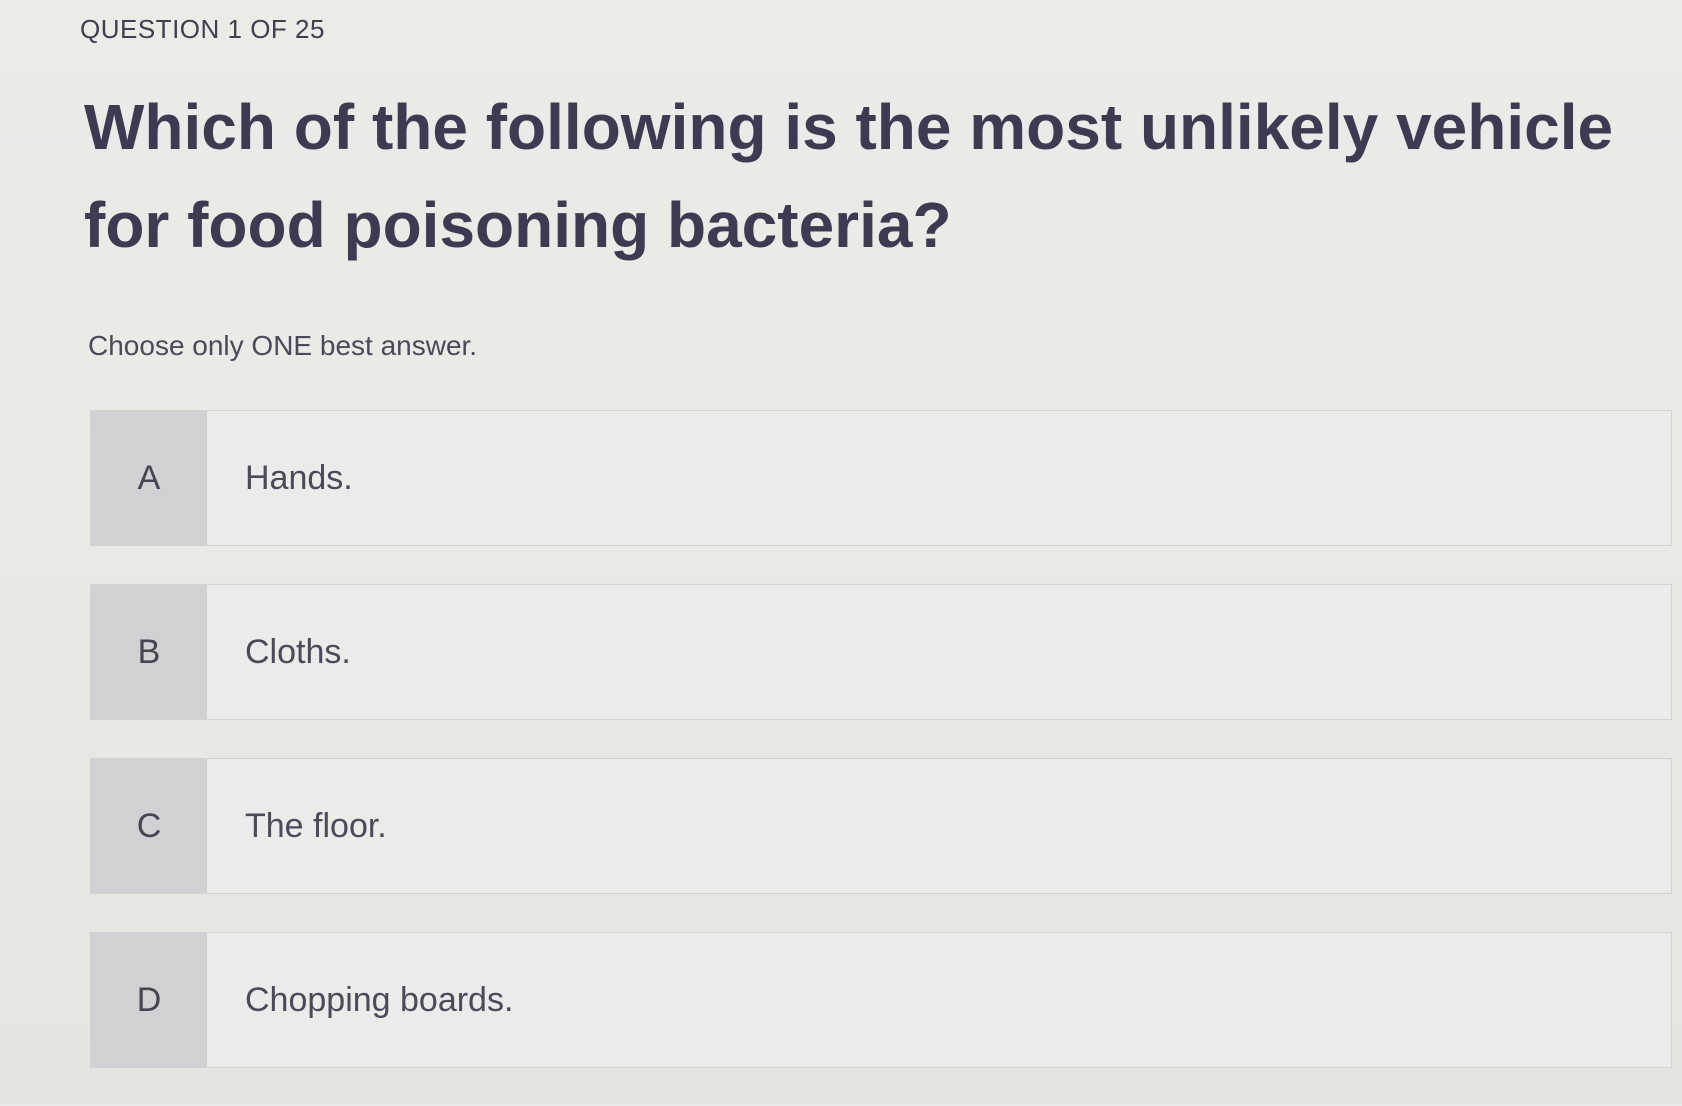 The image size is (1682, 1106). What do you see at coordinates (202, 29) in the screenshot?
I see `question-counter: QUESTION 1 OF 25` at bounding box center [202, 29].